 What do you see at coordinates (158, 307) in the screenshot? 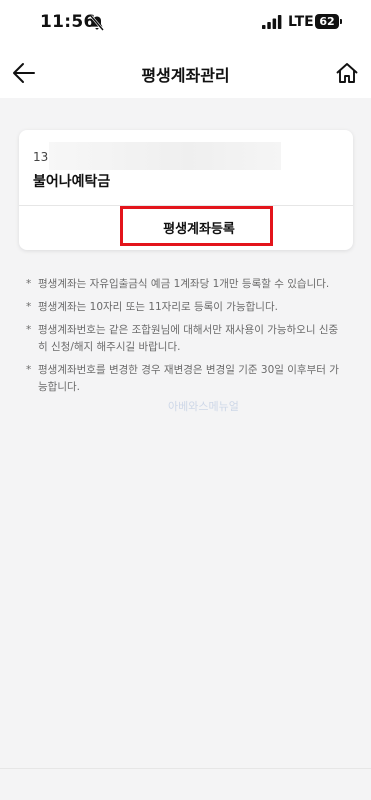
I see `notice-text: 평생계좌는 10자리 또는 11자리로 등록이 가능합니다.` at bounding box center [158, 307].